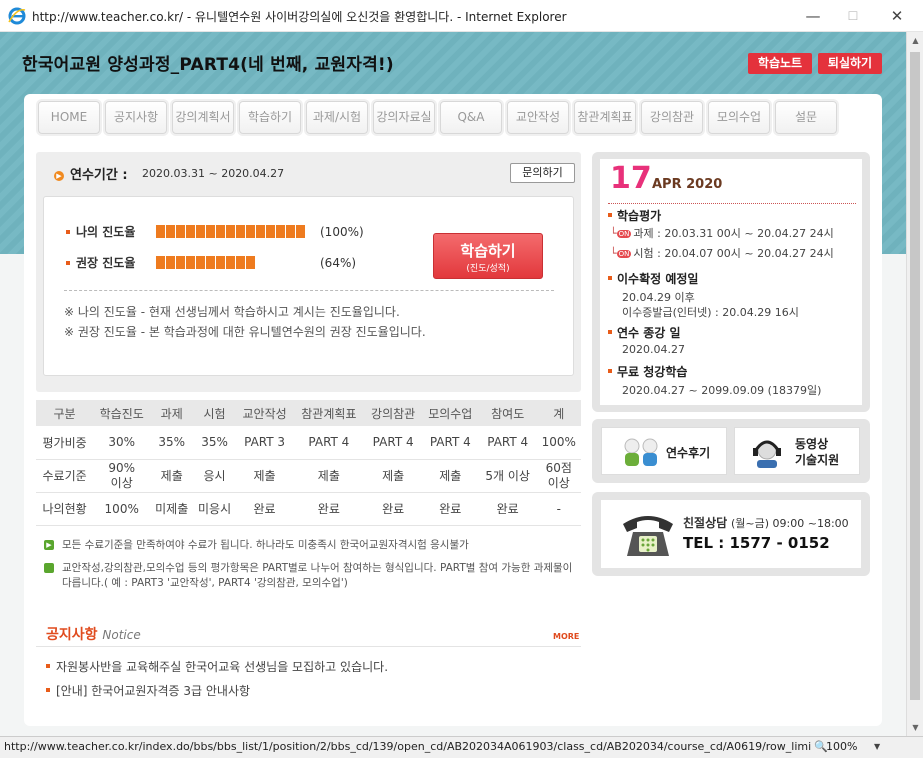 This screenshot has height=758, width=923. What do you see at coordinates (649, 333) in the screenshot?
I see `end-title-text: 연수 종강 일` at bounding box center [649, 333].